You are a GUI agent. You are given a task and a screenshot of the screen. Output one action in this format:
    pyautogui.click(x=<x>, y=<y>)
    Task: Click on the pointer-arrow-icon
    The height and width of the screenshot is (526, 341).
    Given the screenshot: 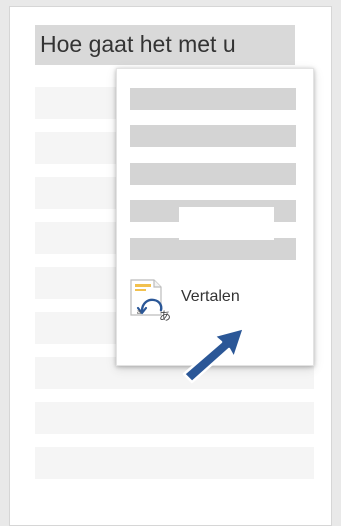 What is the action you would take?
    pyautogui.click(x=214, y=355)
    